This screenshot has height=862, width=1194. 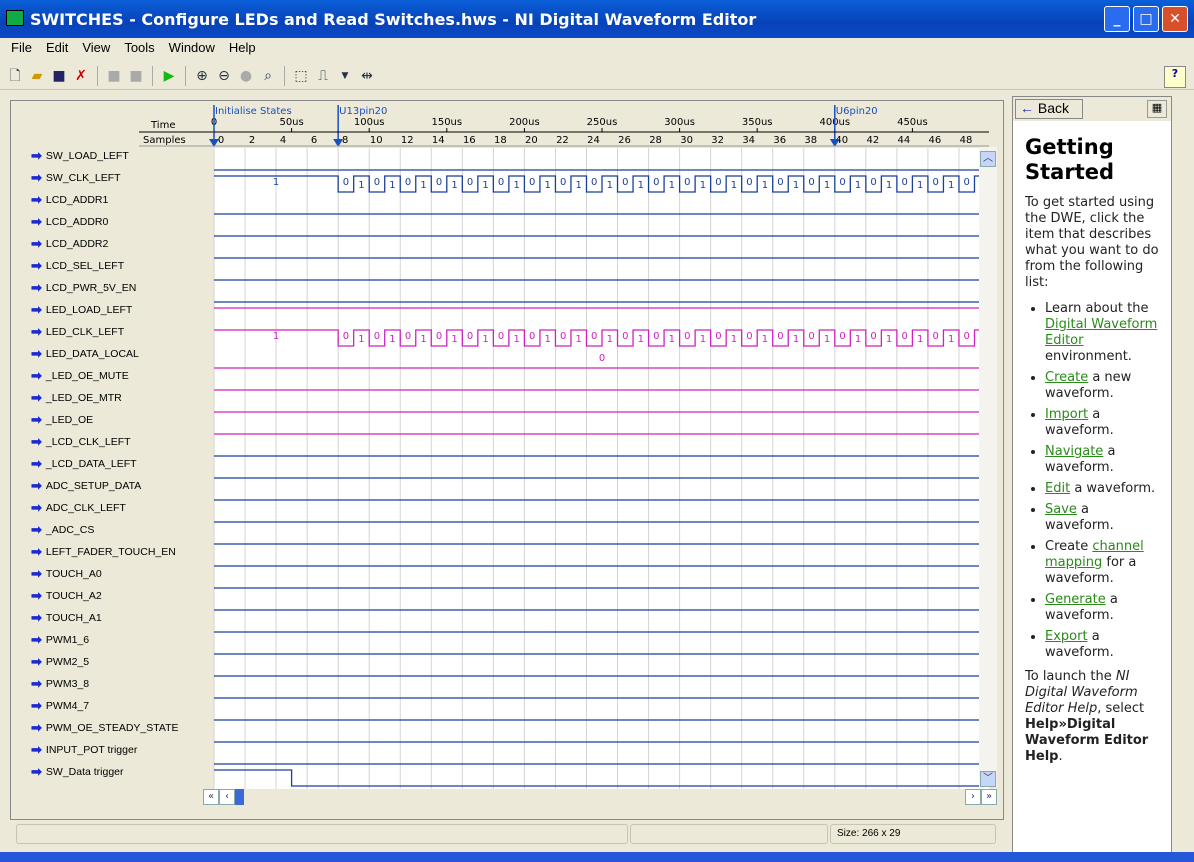 What do you see at coordinates (66, 596) in the screenshot?
I see `signal-row-label: ➡ TOUCH_A2` at bounding box center [66, 596].